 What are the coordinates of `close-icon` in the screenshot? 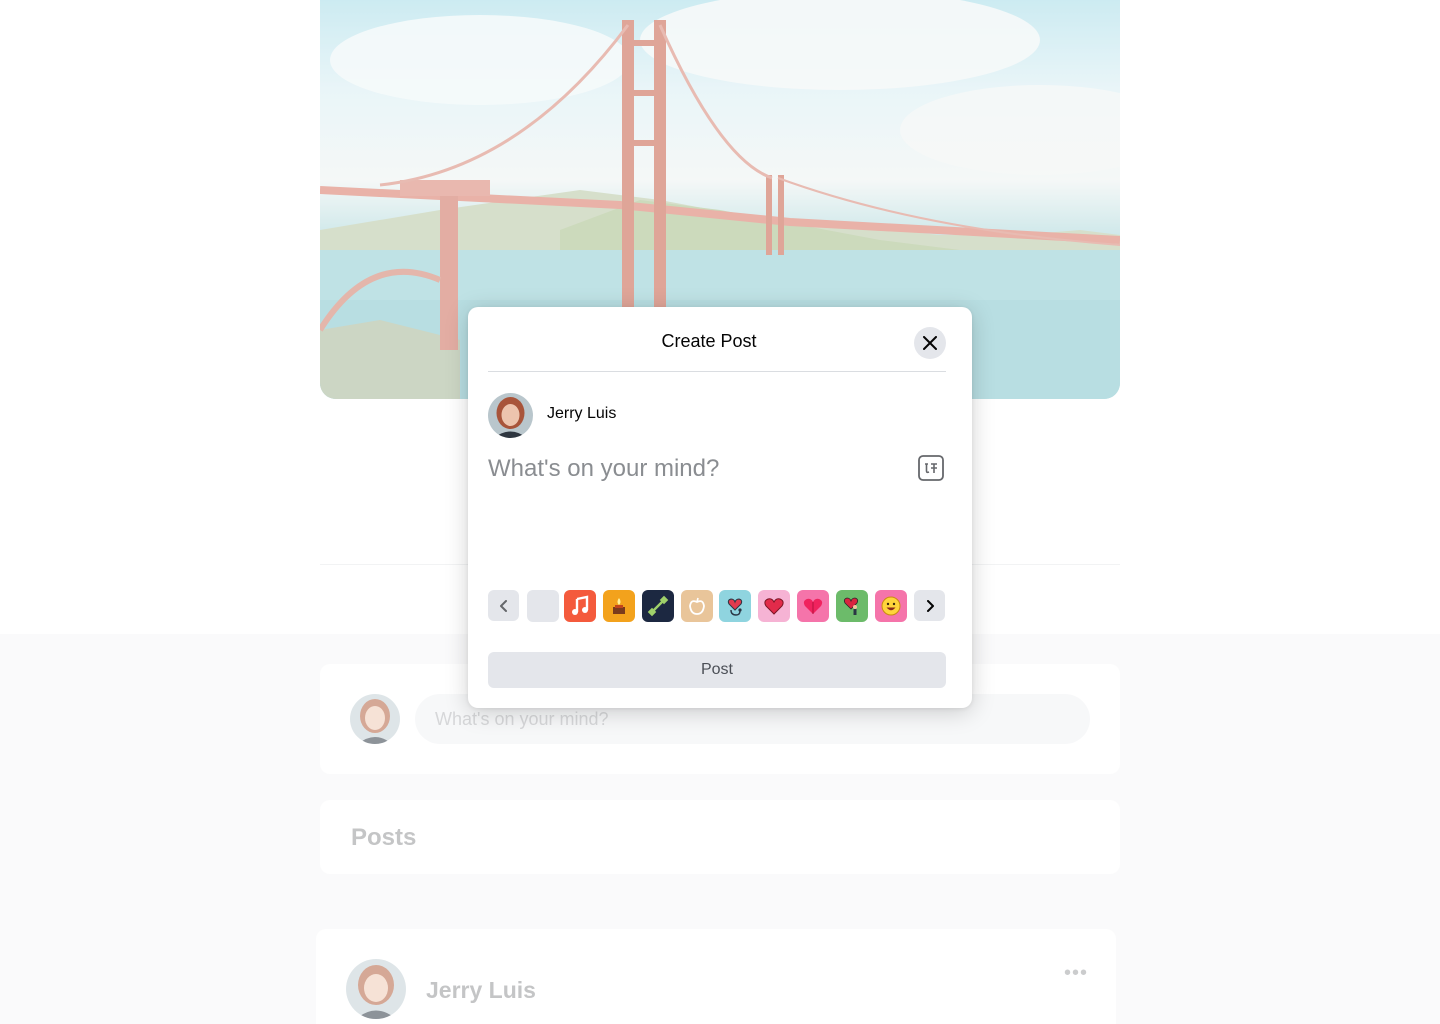 It's located at (930, 343).